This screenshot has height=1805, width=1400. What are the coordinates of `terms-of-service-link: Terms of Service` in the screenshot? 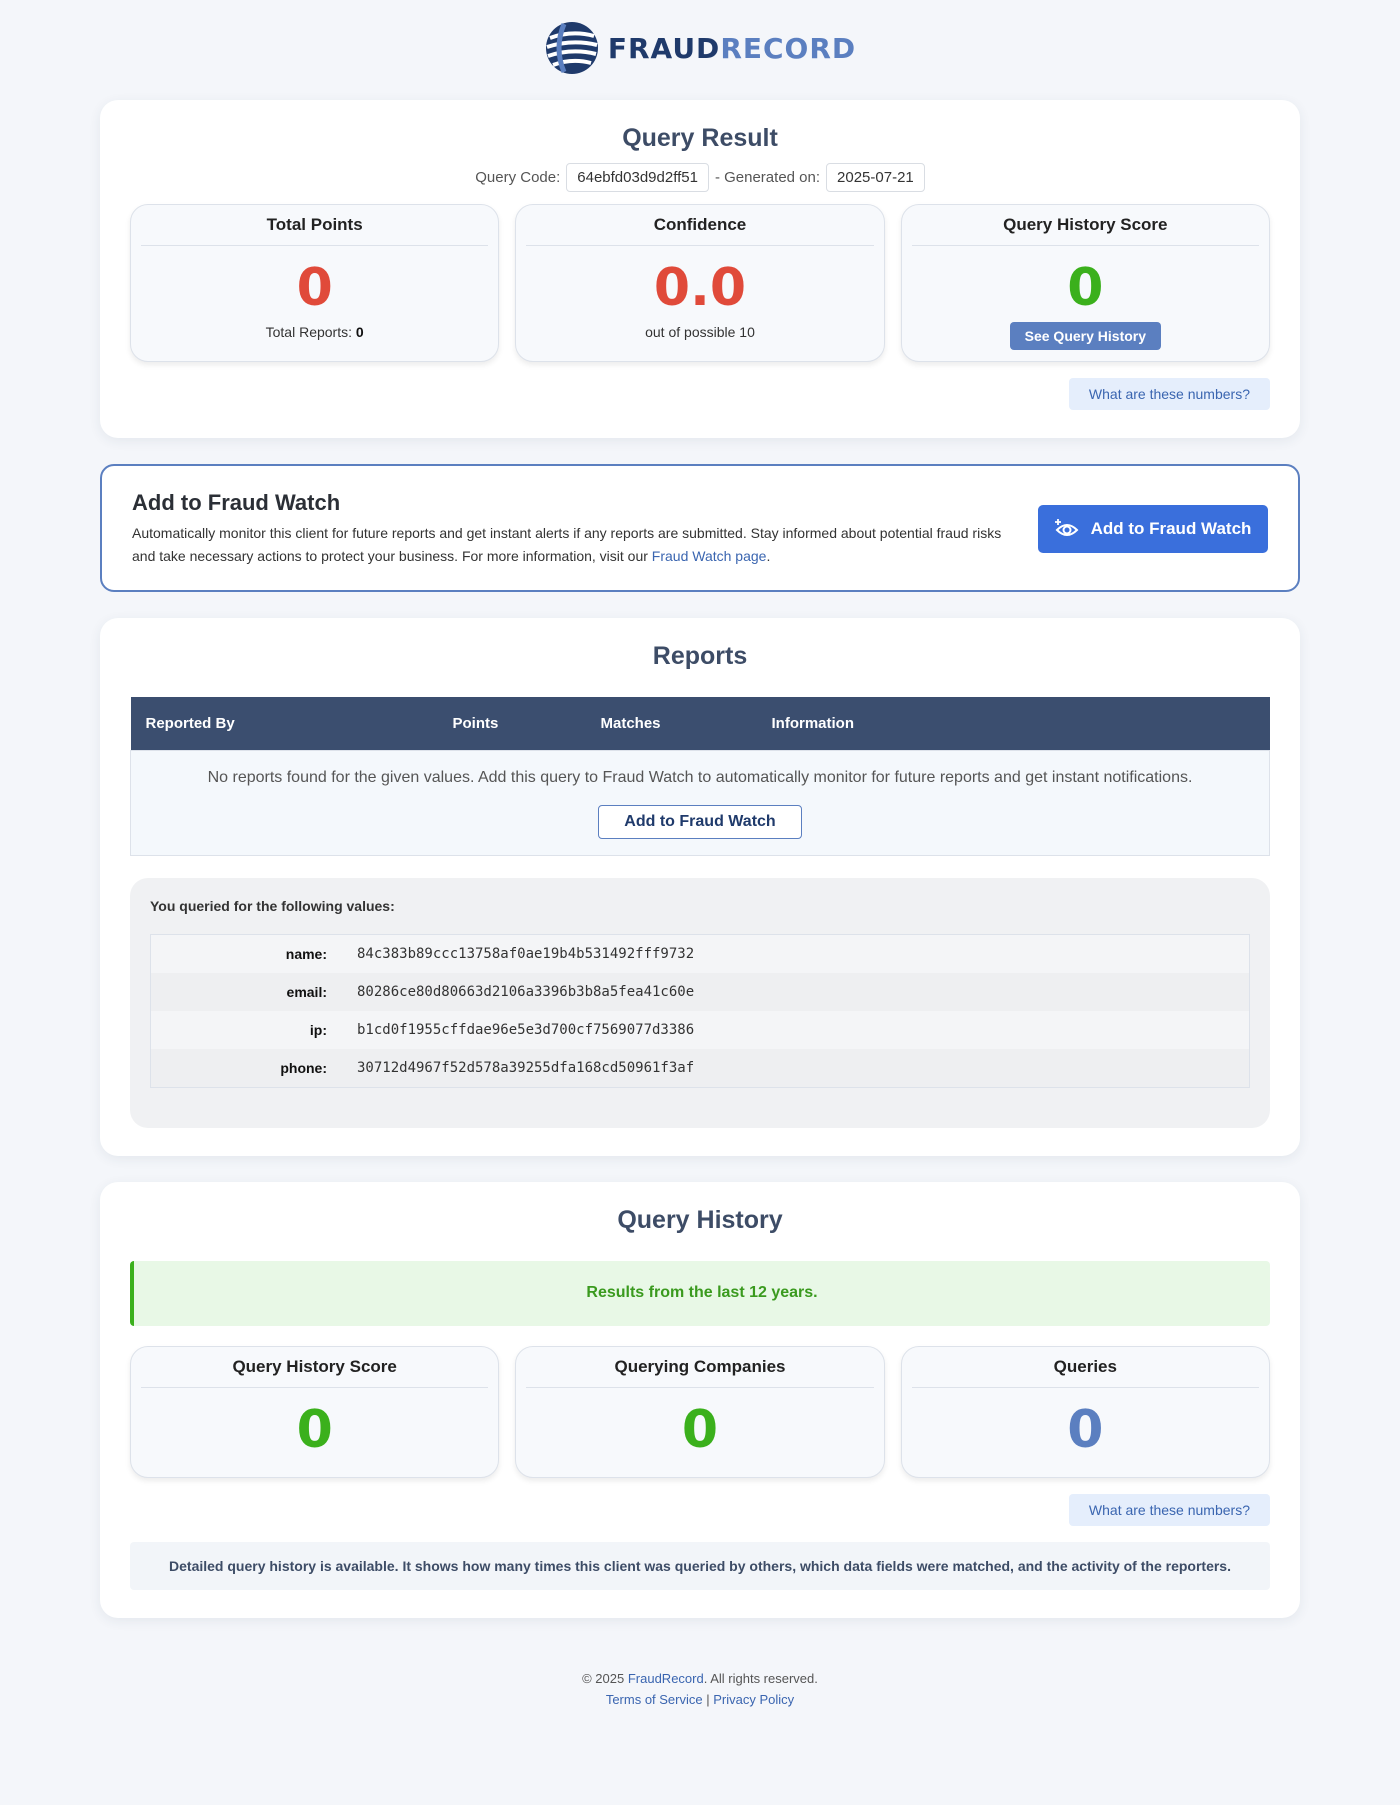 It's located at (654, 1699).